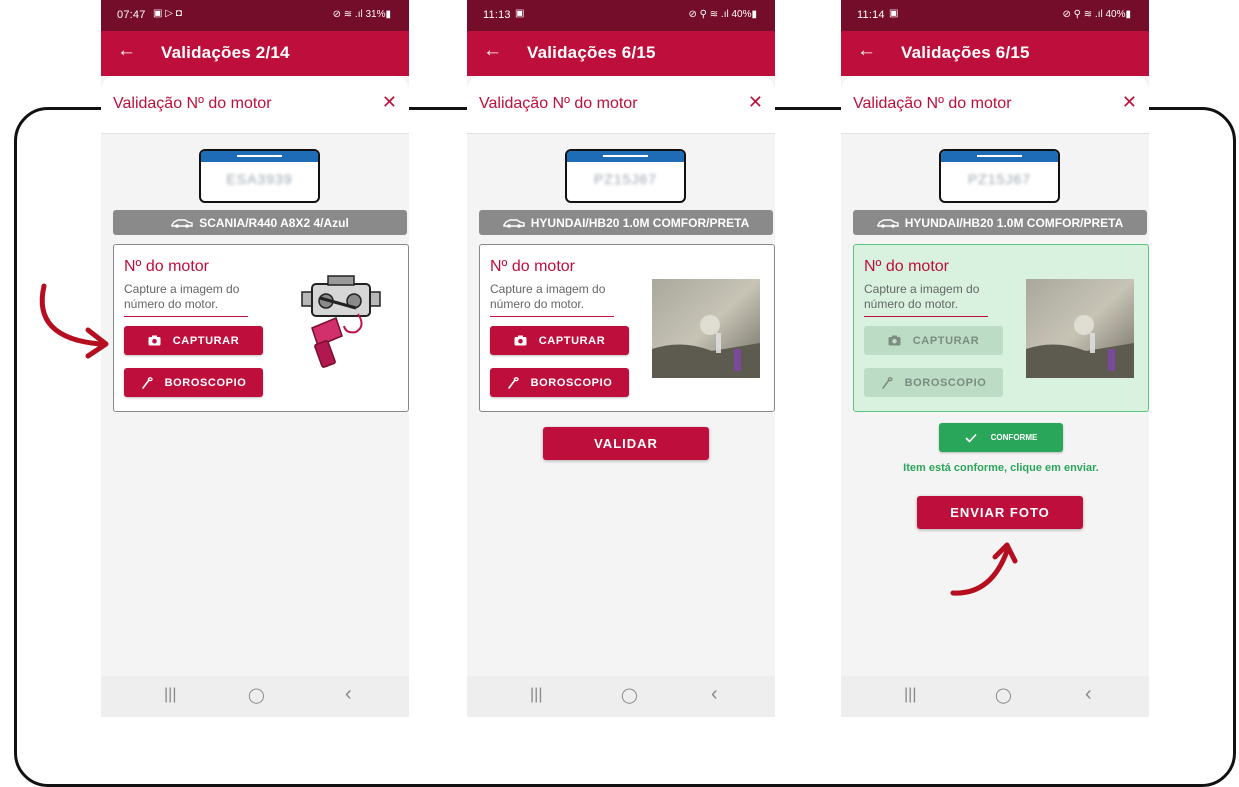 Image resolution: width=1239 pixels, height=787 pixels. I want to click on page-title: Validações 2/14, so click(225, 52).